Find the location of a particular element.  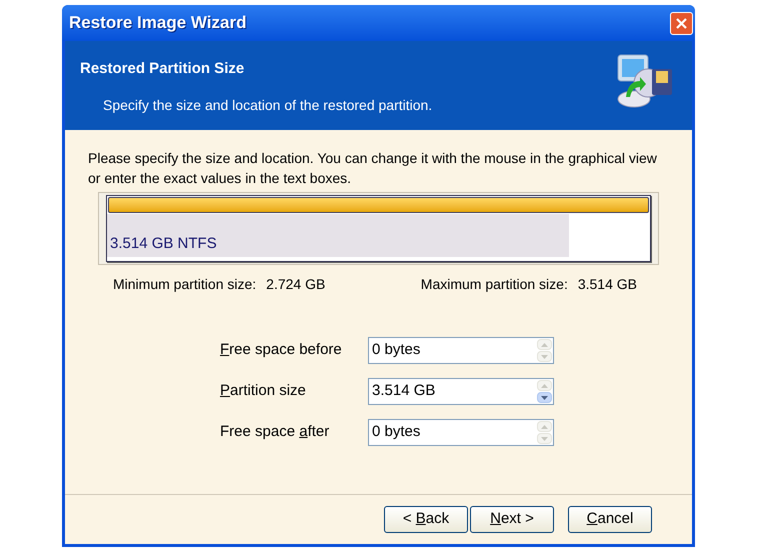

close-button is located at coordinates (681, 23).